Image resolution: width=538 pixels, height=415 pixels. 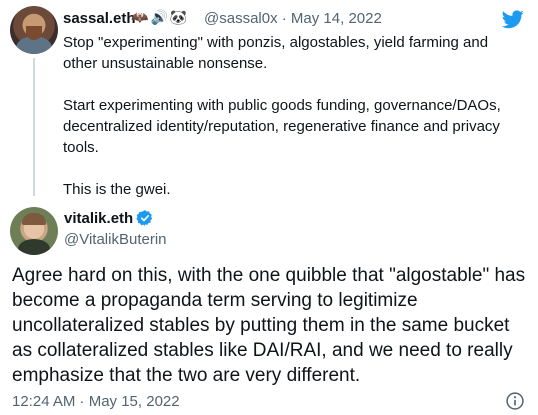 I want to click on quoted-paragraph: This is the gwei., so click(x=117, y=189).